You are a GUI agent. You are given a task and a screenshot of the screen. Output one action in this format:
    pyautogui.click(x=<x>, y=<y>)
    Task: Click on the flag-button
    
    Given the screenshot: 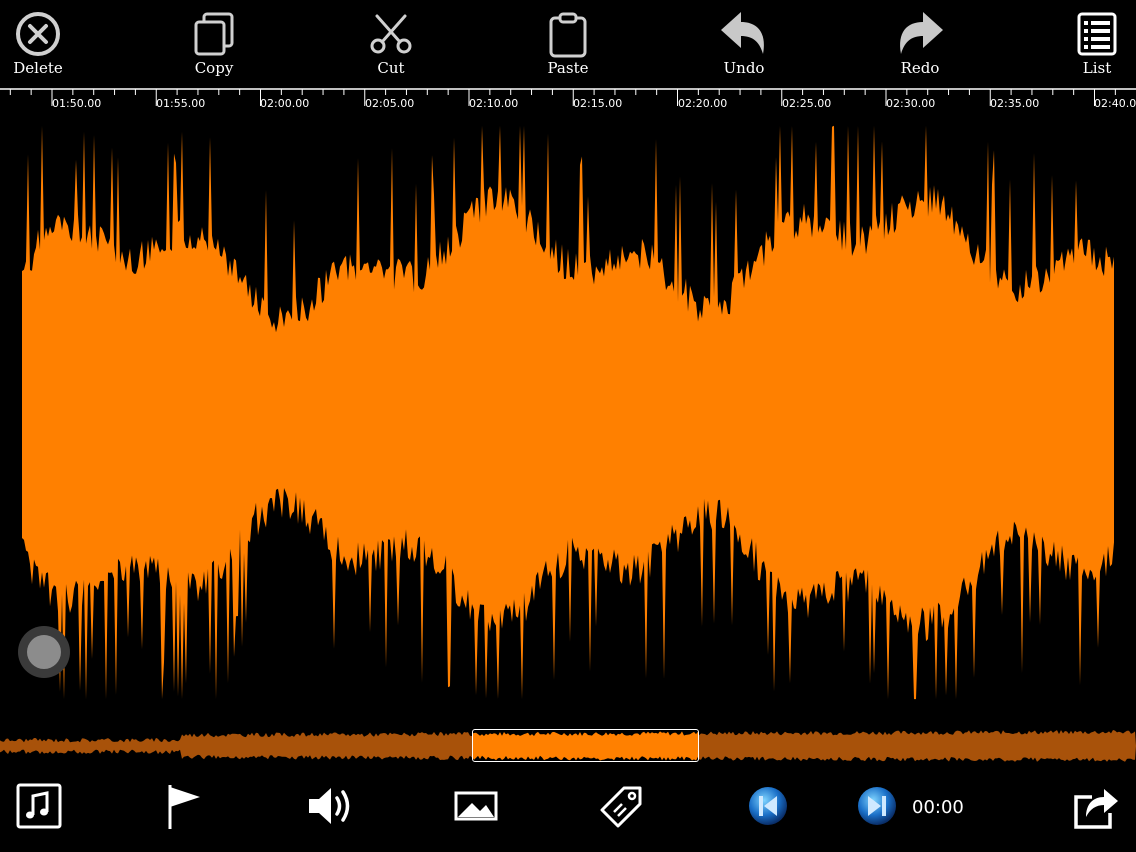 What is the action you would take?
    pyautogui.click(x=184, y=808)
    